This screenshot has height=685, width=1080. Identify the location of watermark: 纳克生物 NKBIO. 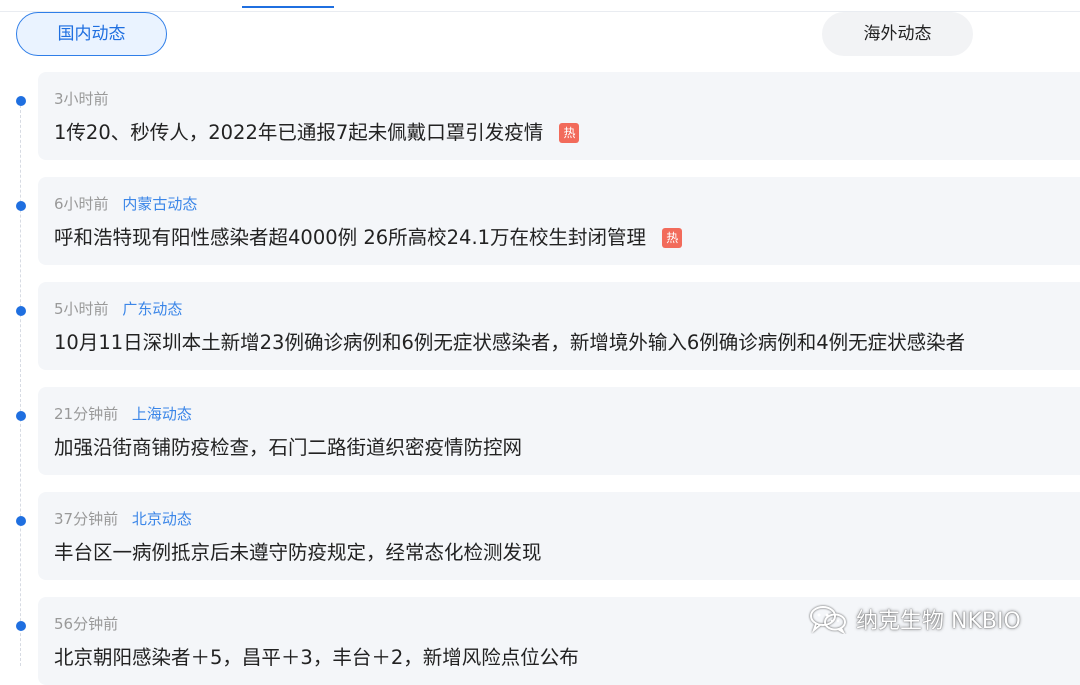
(914, 619).